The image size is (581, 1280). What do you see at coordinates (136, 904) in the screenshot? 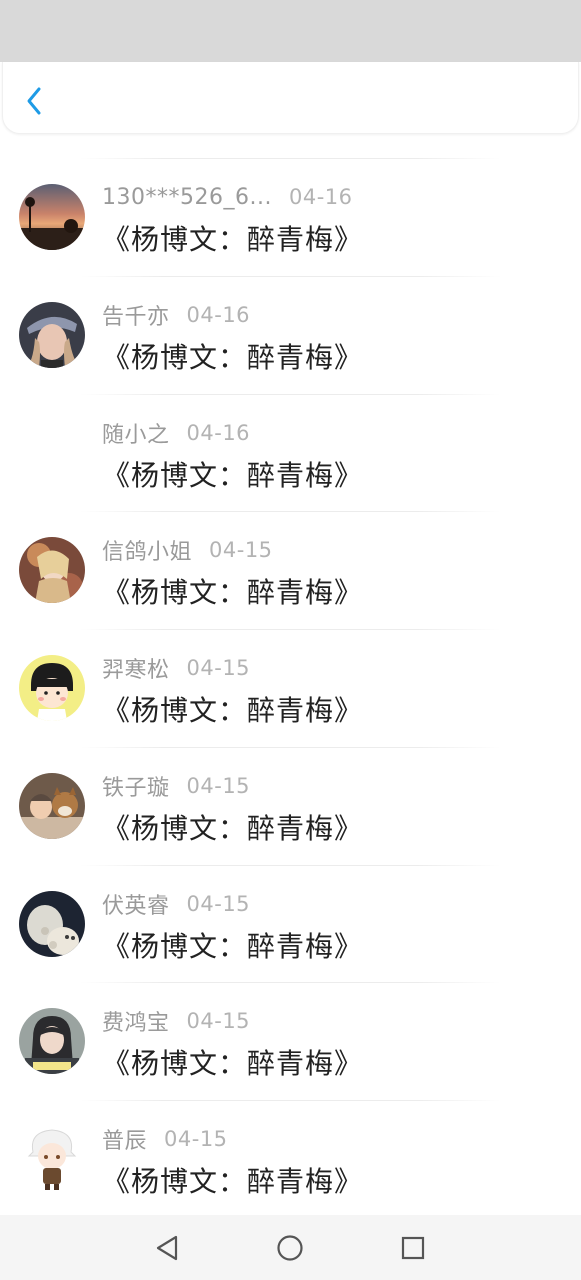
I see `user-name: 伏英睿` at bounding box center [136, 904].